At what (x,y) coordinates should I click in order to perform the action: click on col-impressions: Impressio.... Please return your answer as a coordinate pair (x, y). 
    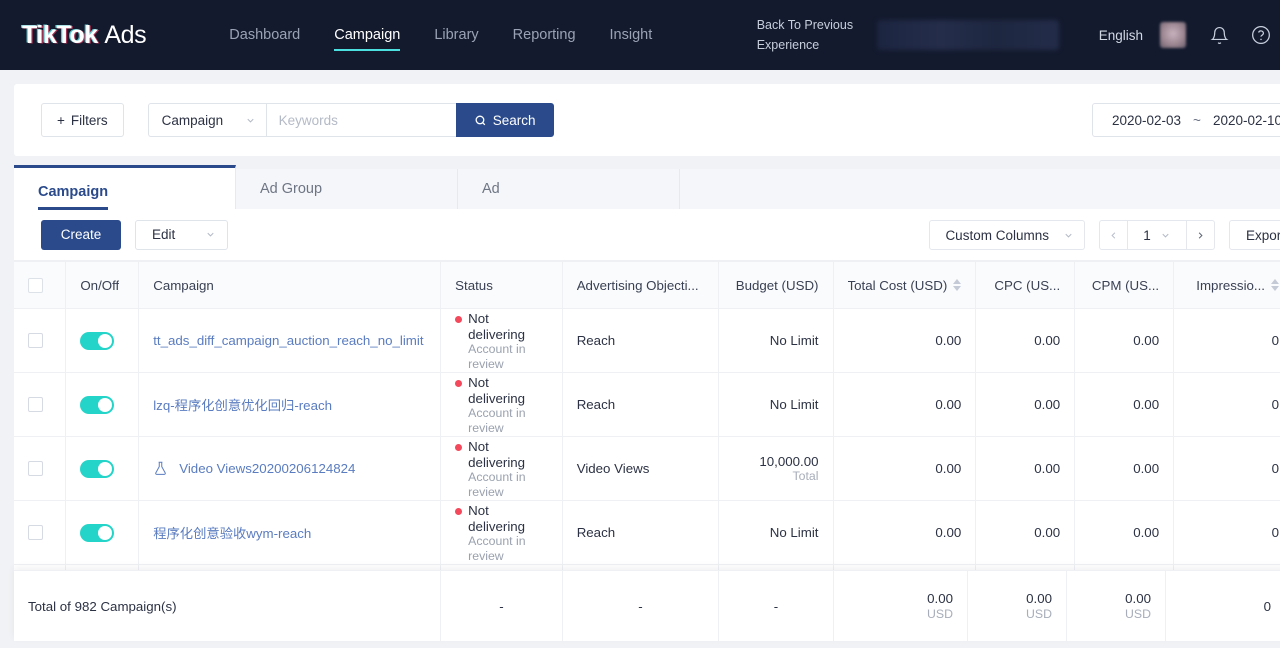
    Looking at the image, I should click on (1226, 285).